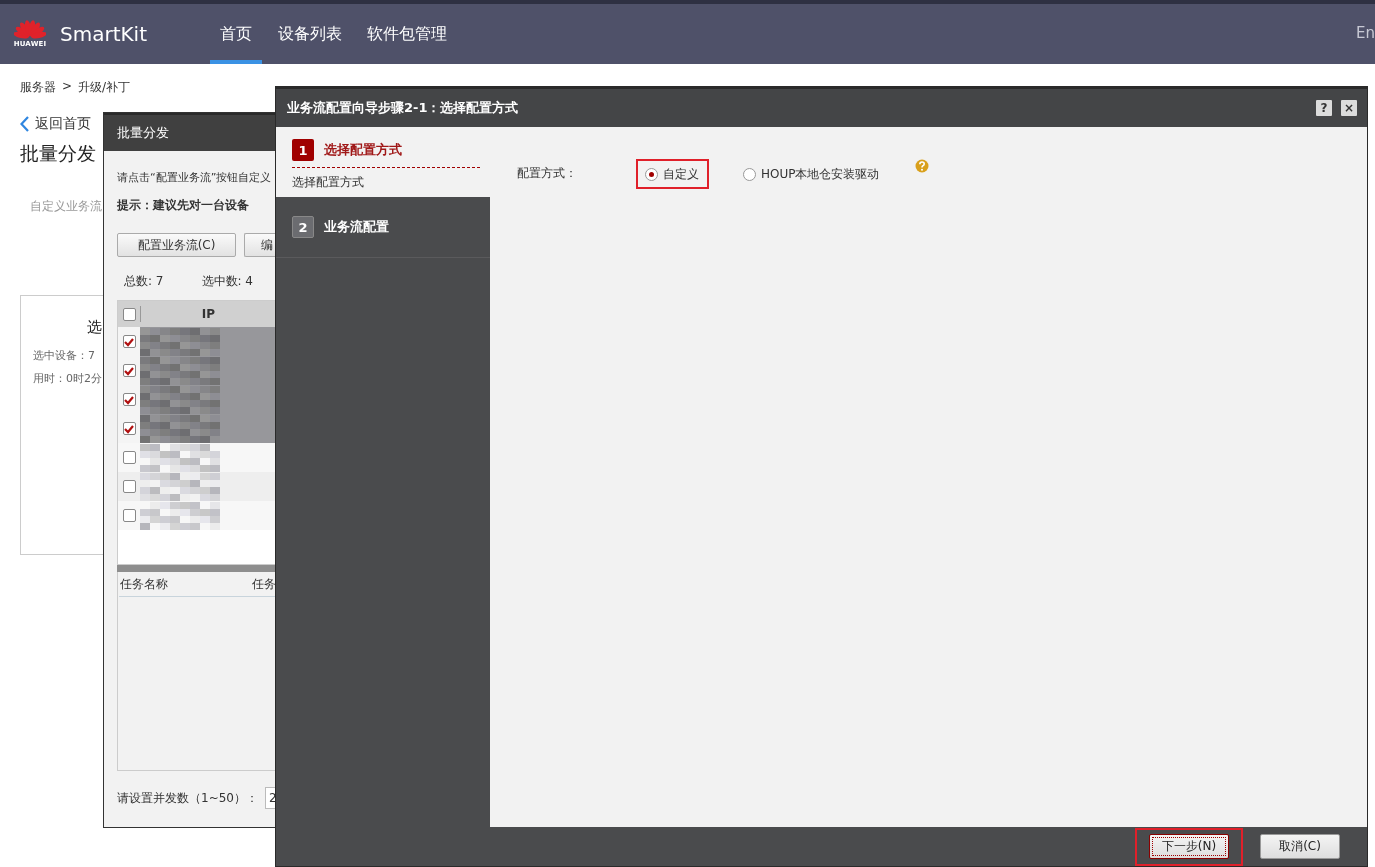 Image resolution: width=1375 pixels, height=867 pixels. Describe the element at coordinates (183, 205) in the screenshot. I see `hint-text: 提示：建议先对一台设备` at that location.